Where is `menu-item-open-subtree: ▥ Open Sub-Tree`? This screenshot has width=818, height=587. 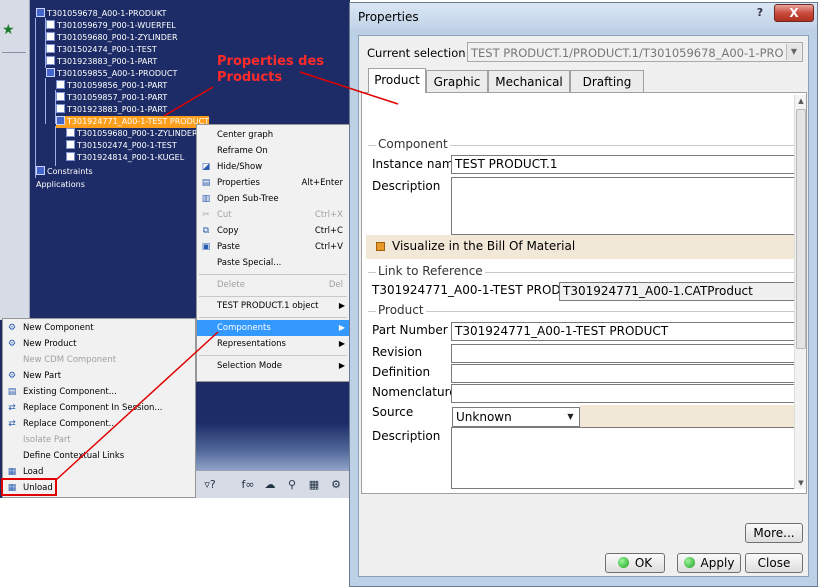 menu-item-open-subtree: ▥ Open Sub-Tree is located at coordinates (273, 199).